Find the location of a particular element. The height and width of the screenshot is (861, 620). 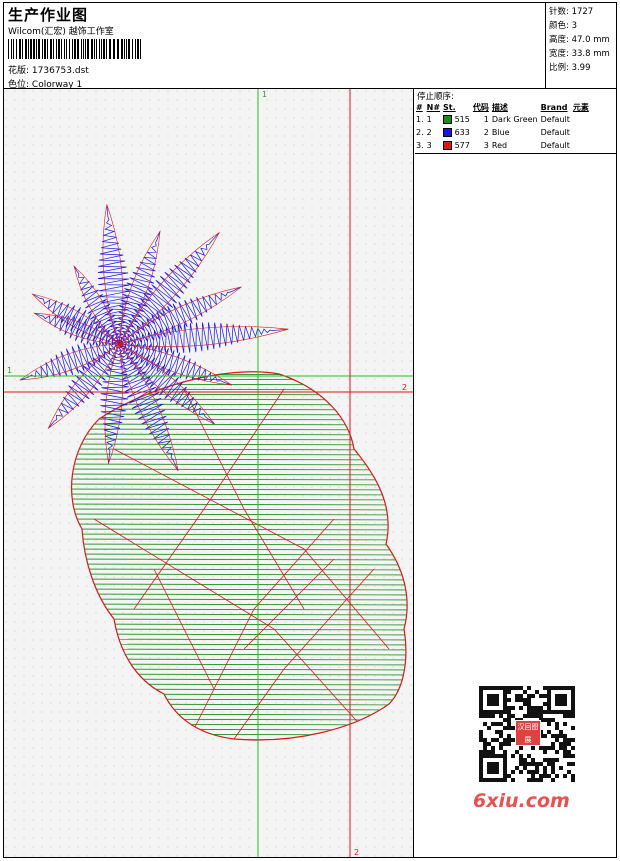

file-line: 花版: 1736753.dst is located at coordinates (48, 69).